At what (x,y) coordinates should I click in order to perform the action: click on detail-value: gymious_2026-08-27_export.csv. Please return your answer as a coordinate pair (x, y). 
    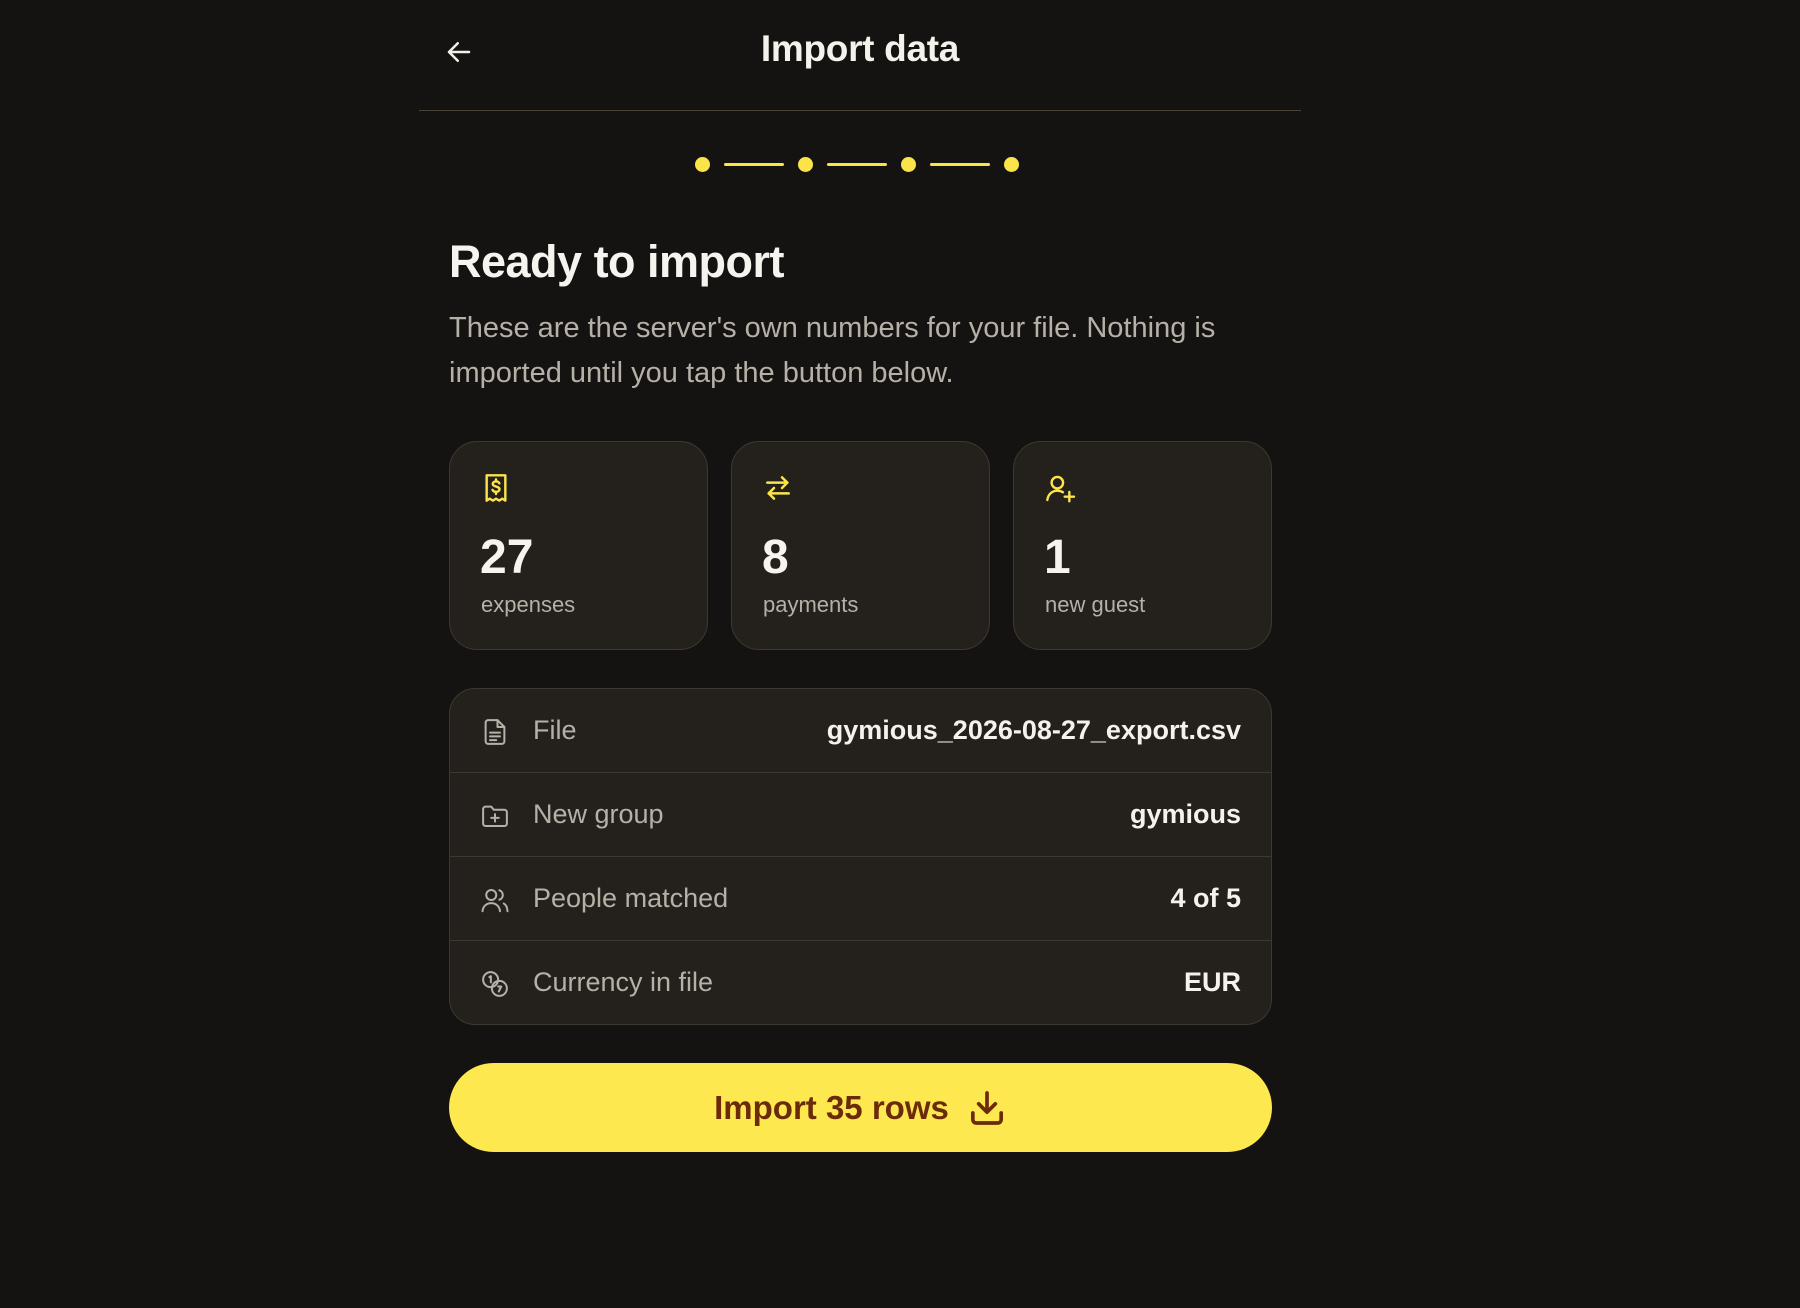
    Looking at the image, I should click on (1033, 730).